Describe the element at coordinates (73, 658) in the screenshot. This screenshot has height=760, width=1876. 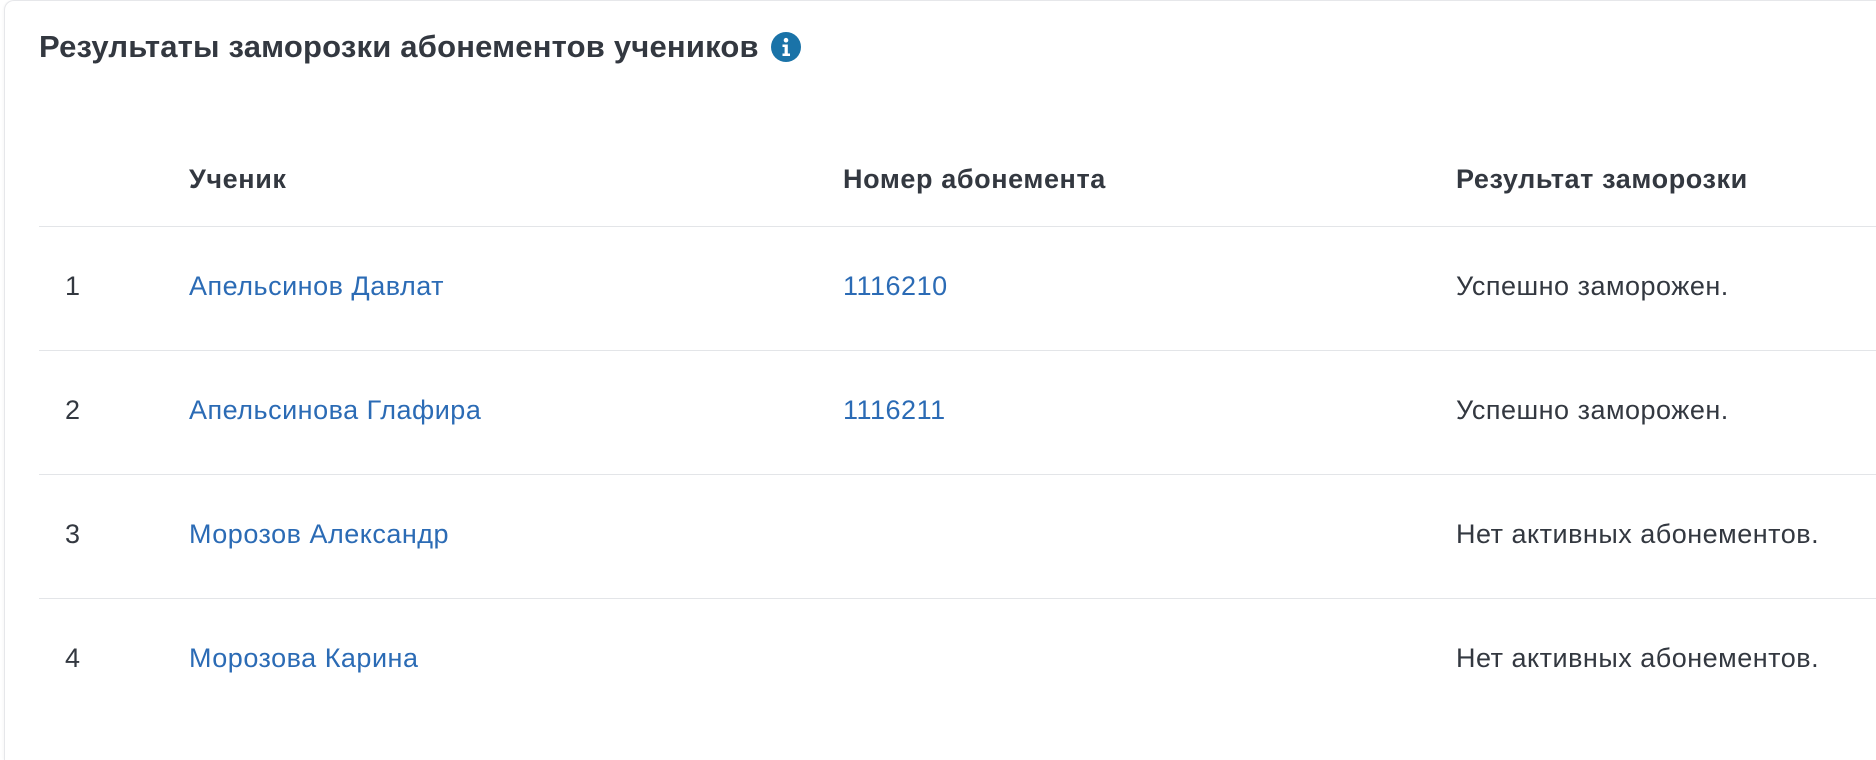
I see `row-number: 4` at that location.